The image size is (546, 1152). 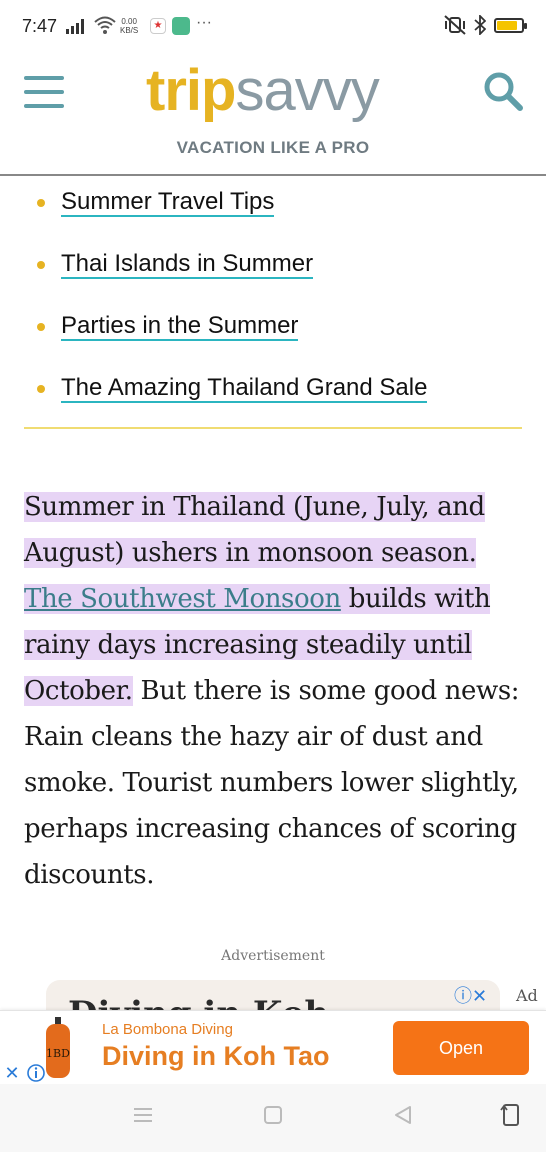 I want to click on system-nav-bar, so click(x=273, y=1118).